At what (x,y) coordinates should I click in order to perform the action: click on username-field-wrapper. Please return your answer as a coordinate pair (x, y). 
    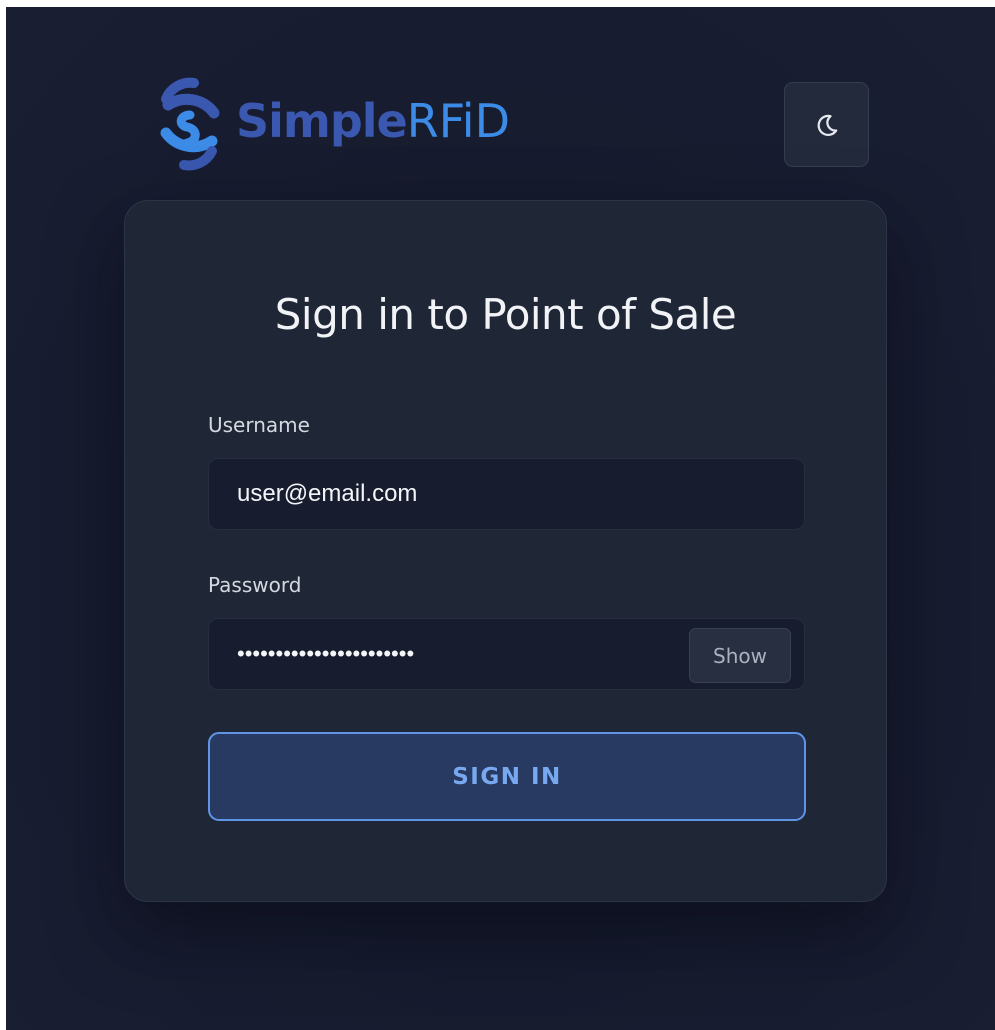
    Looking at the image, I should click on (506, 494).